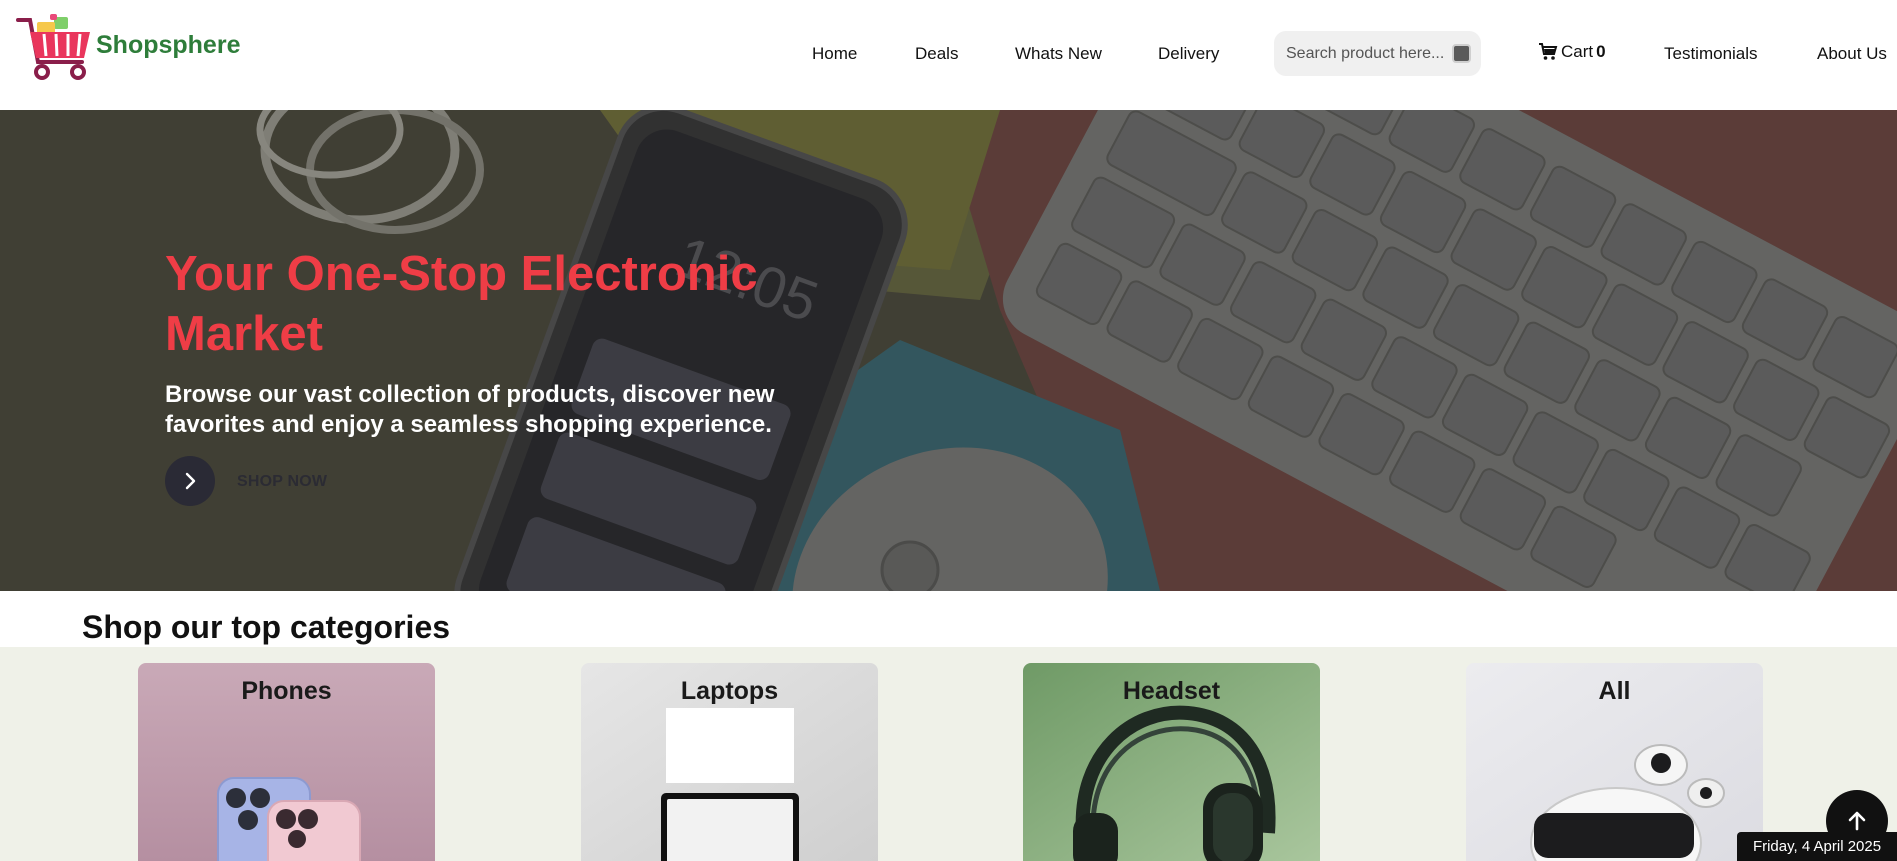  I want to click on cart-link: Cart 0, so click(1572, 52).